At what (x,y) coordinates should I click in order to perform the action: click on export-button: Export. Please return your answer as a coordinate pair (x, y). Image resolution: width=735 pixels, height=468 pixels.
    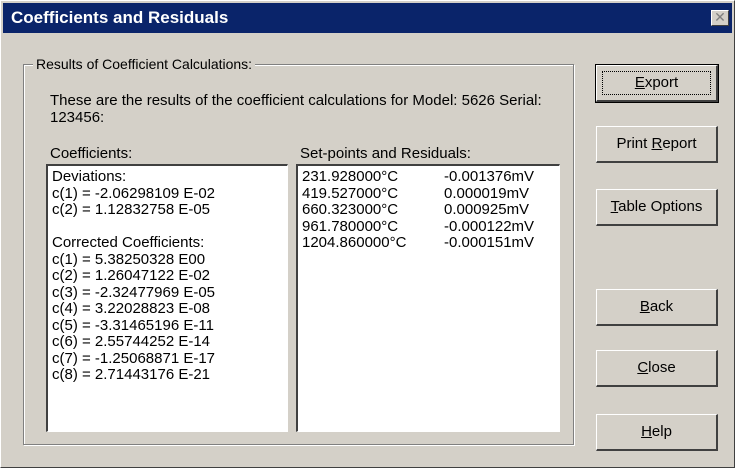
    Looking at the image, I should click on (657, 83).